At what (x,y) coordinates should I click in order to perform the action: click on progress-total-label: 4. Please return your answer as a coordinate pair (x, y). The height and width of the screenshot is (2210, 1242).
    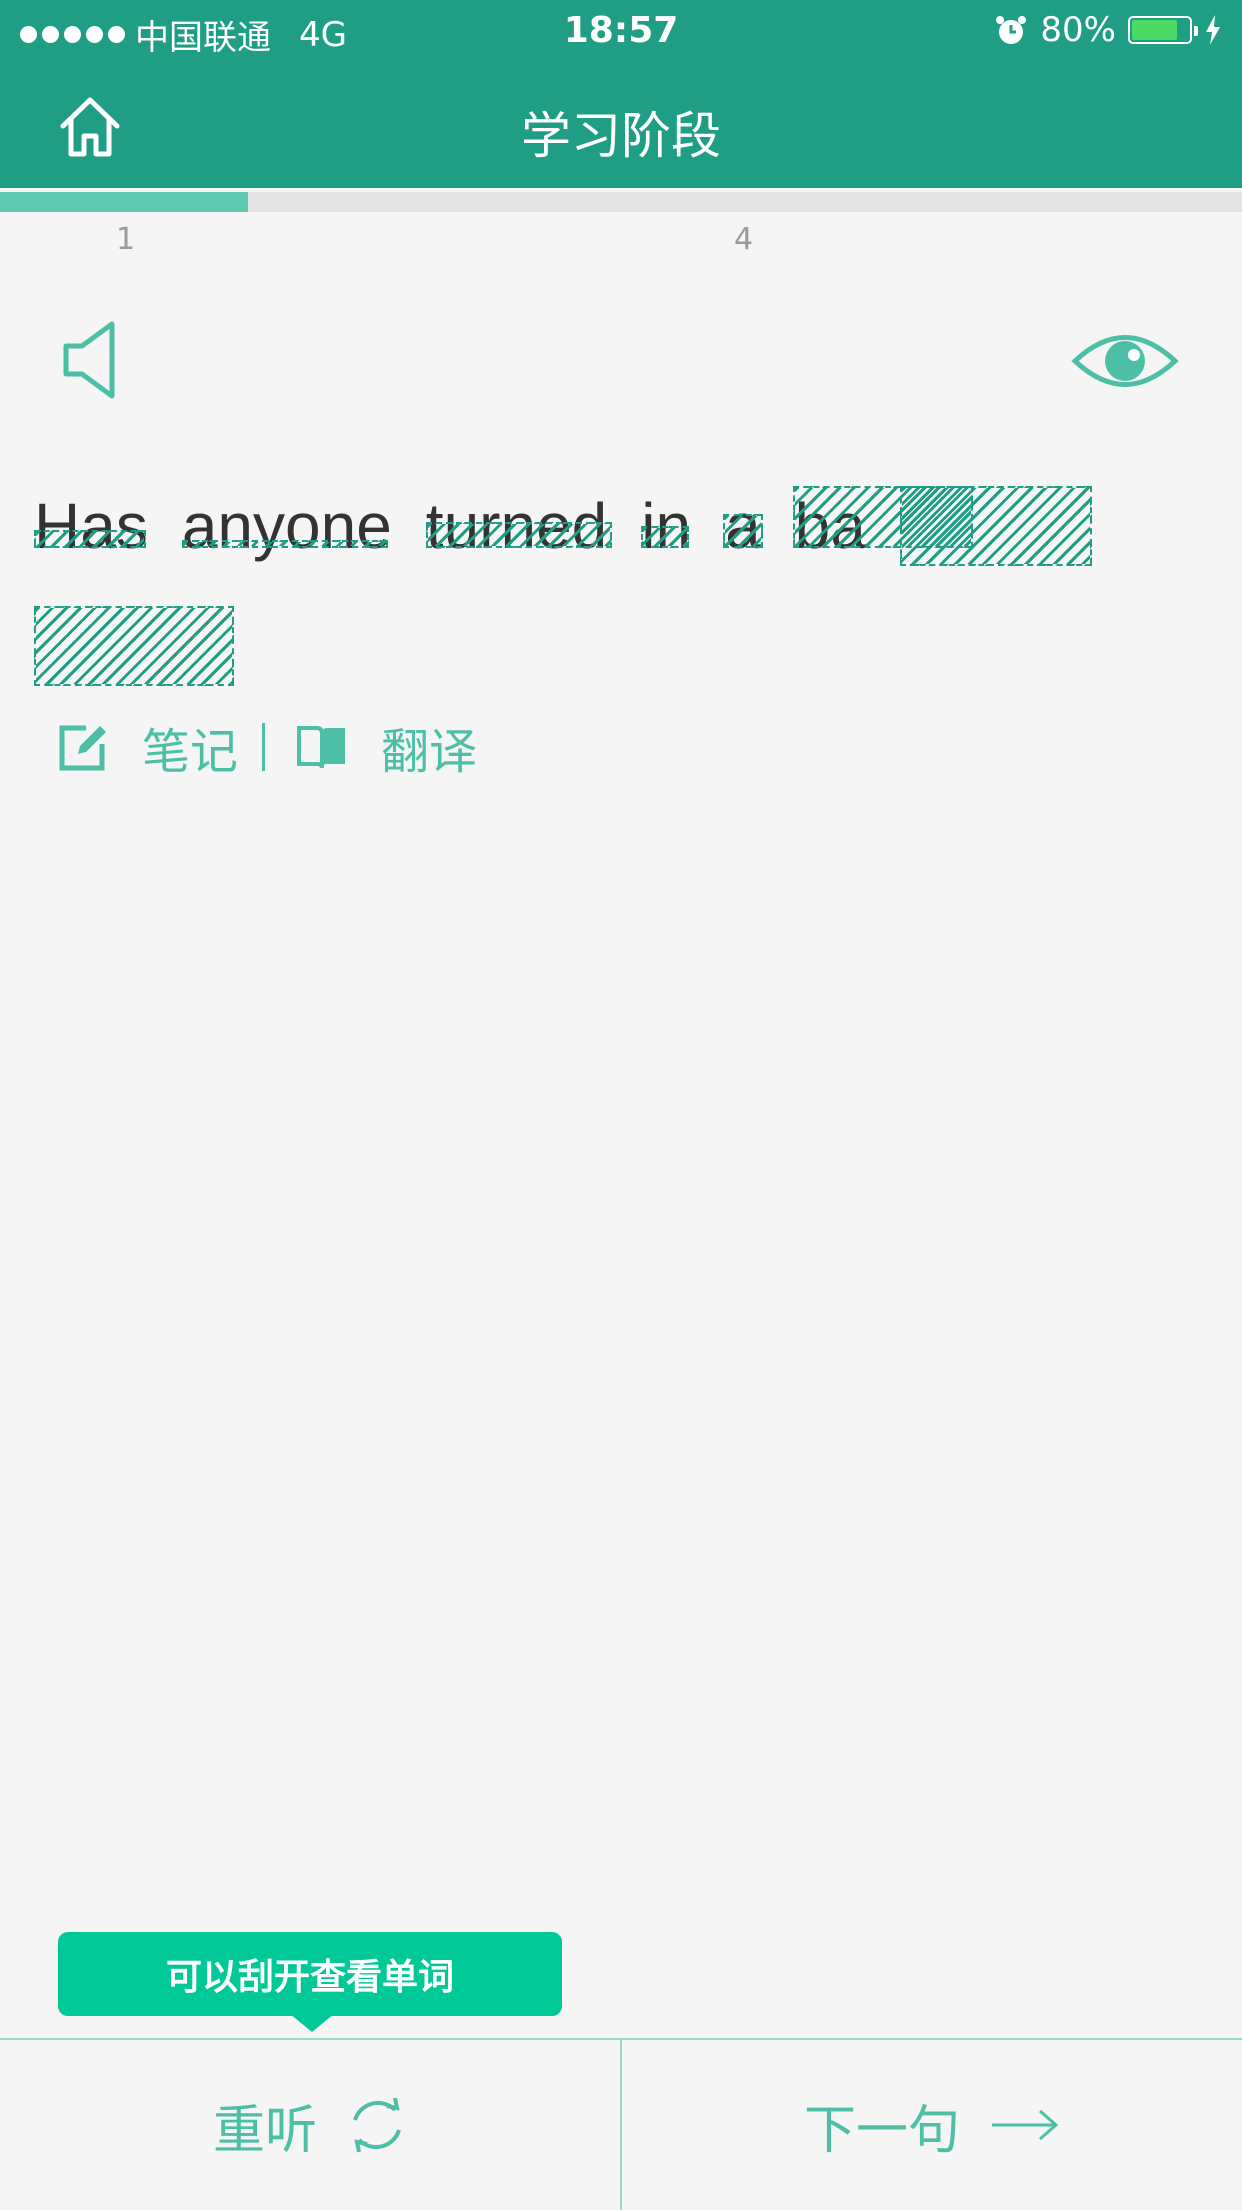
    Looking at the image, I should click on (744, 239).